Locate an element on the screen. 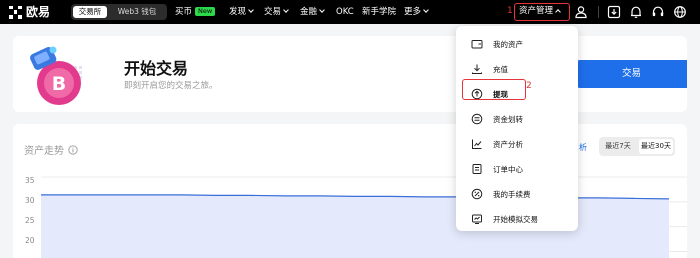 The image size is (700, 258). brand-name: 欧易 is located at coordinates (38, 12).